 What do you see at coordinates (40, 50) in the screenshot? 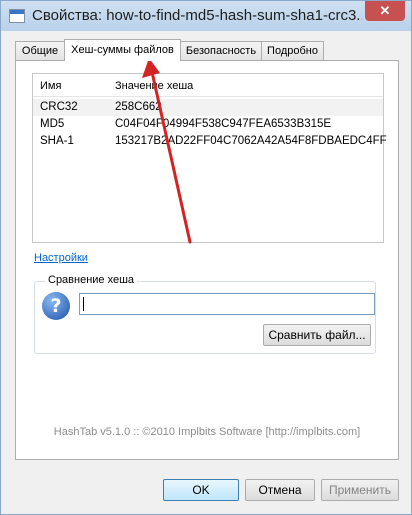
I see `tab-general: Общие` at bounding box center [40, 50].